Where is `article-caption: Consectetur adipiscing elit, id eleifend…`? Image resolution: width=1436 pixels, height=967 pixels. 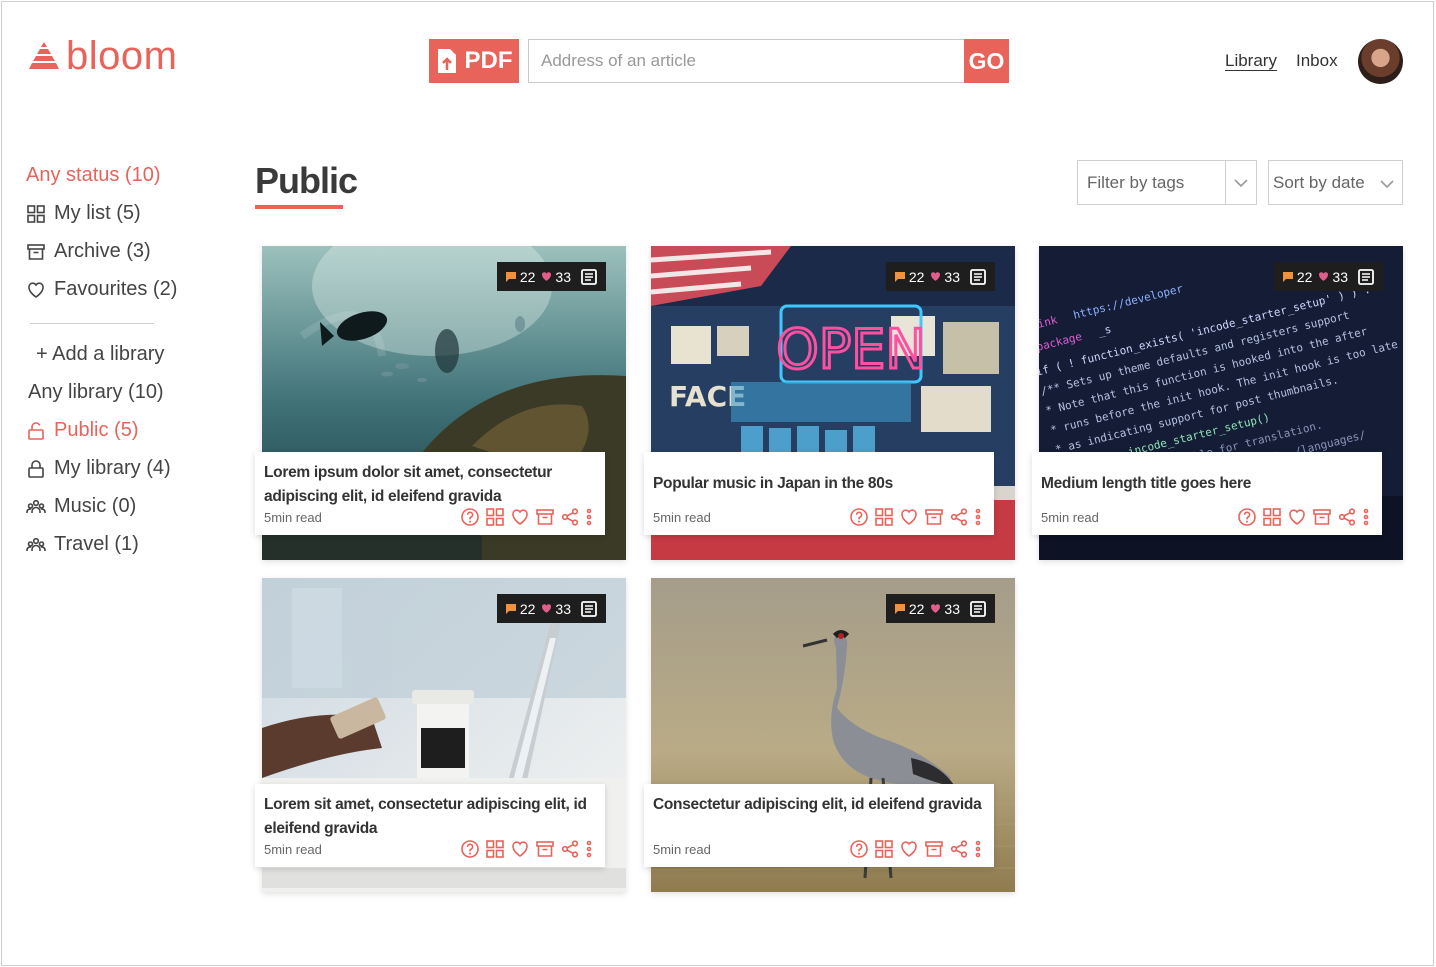 article-caption: Consectetur adipiscing elit, id eleifend… is located at coordinates (819, 825).